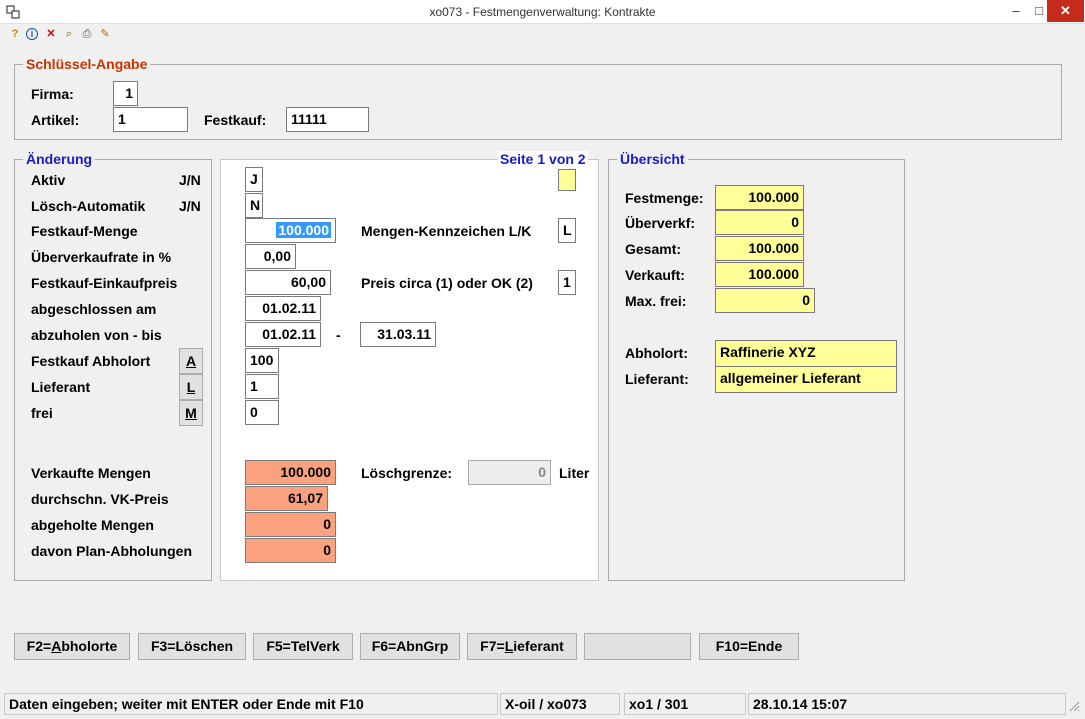 The height and width of the screenshot is (719, 1085). What do you see at coordinates (92, 525) in the screenshot?
I see `abgeholte-mengen-label: abgeholte Mengen` at bounding box center [92, 525].